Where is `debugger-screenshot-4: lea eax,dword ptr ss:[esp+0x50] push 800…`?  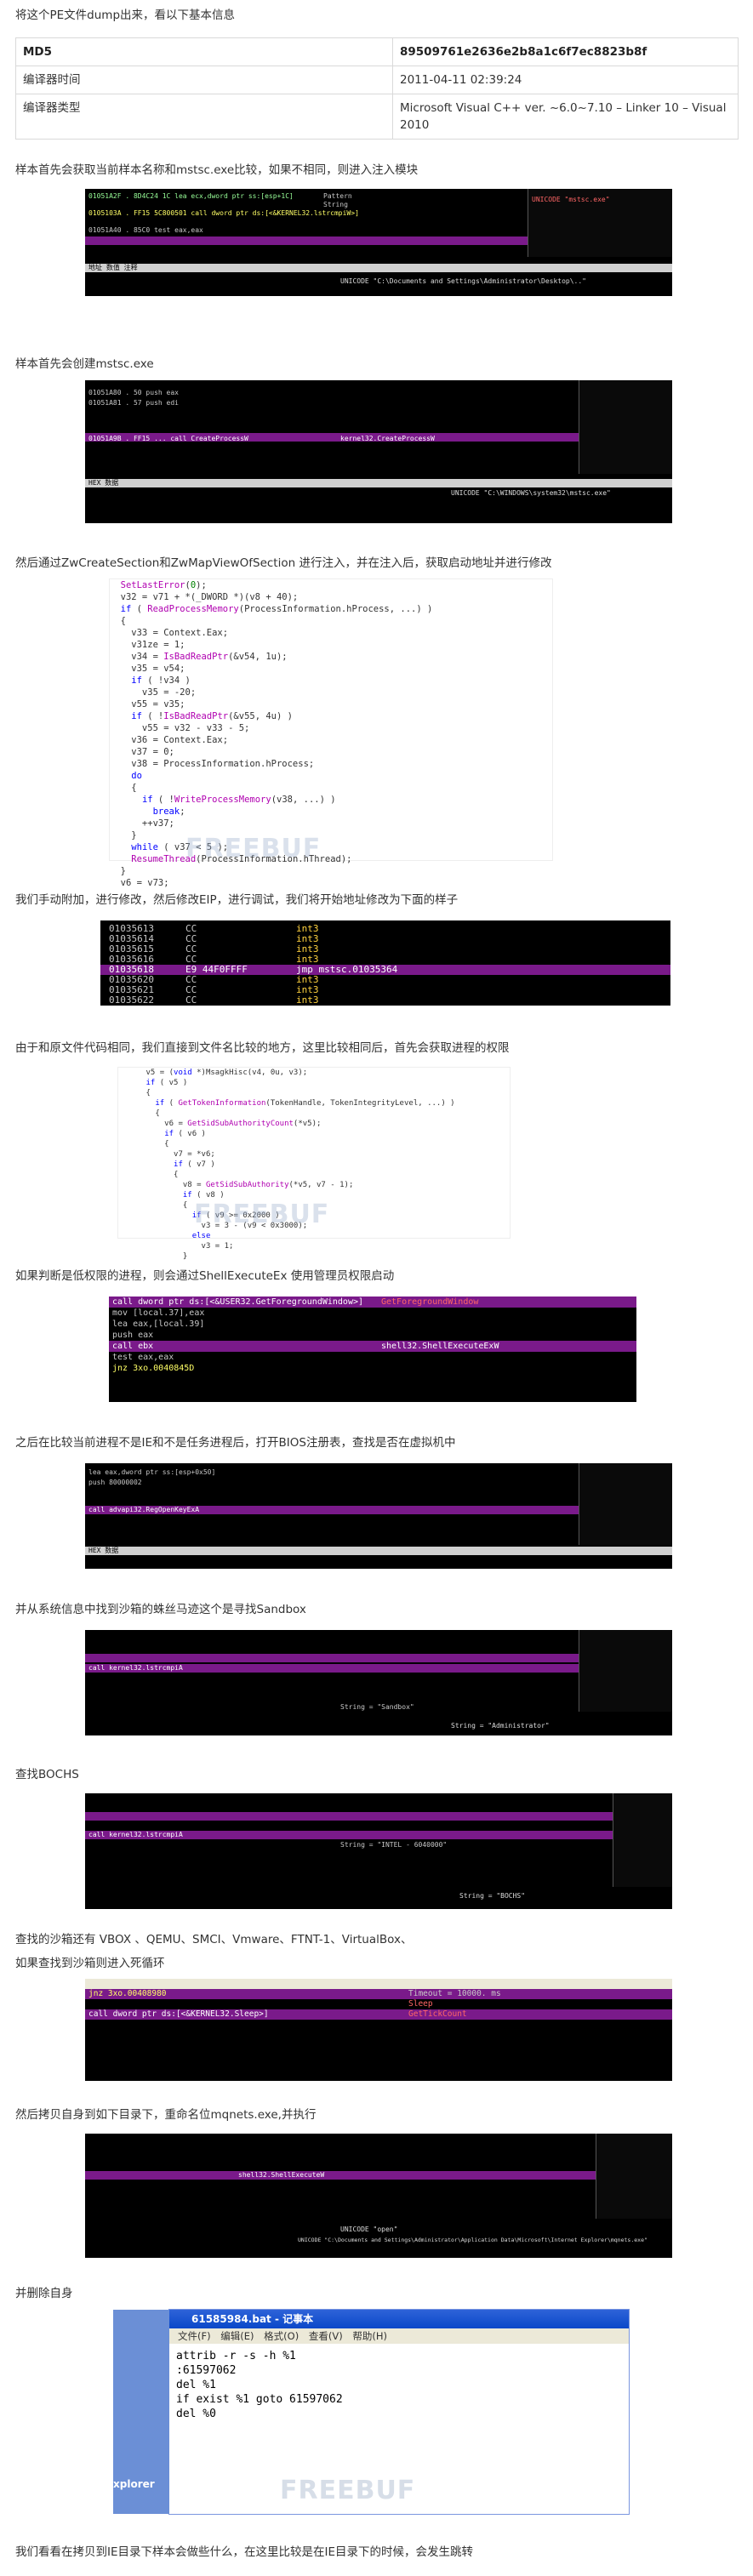 debugger-screenshot-4: lea eax,dword ptr ss:[esp+0x50] push 800… is located at coordinates (378, 1516).